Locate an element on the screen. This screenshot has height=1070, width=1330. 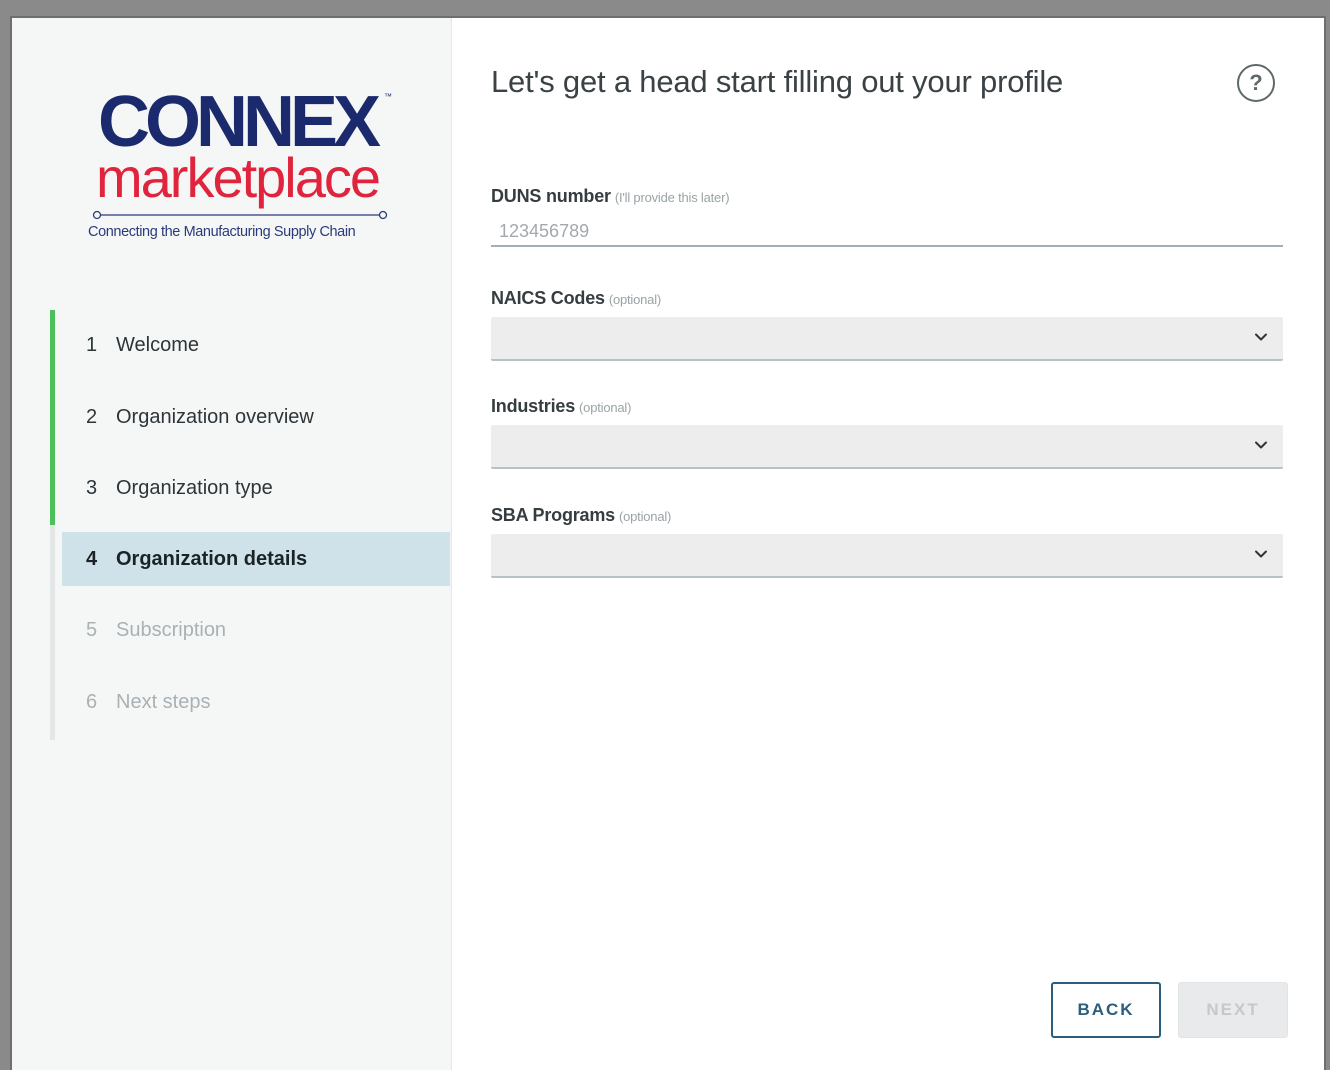
back-button: BACK is located at coordinates (1106, 1010).